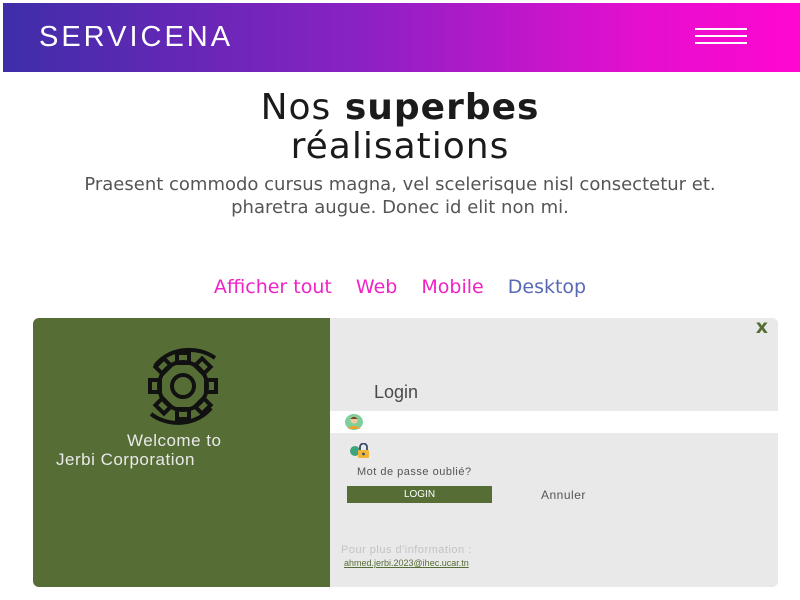 This screenshot has height=600, width=800. Describe the element at coordinates (400, 146) in the screenshot. I see `title-line2: réalisations` at that location.